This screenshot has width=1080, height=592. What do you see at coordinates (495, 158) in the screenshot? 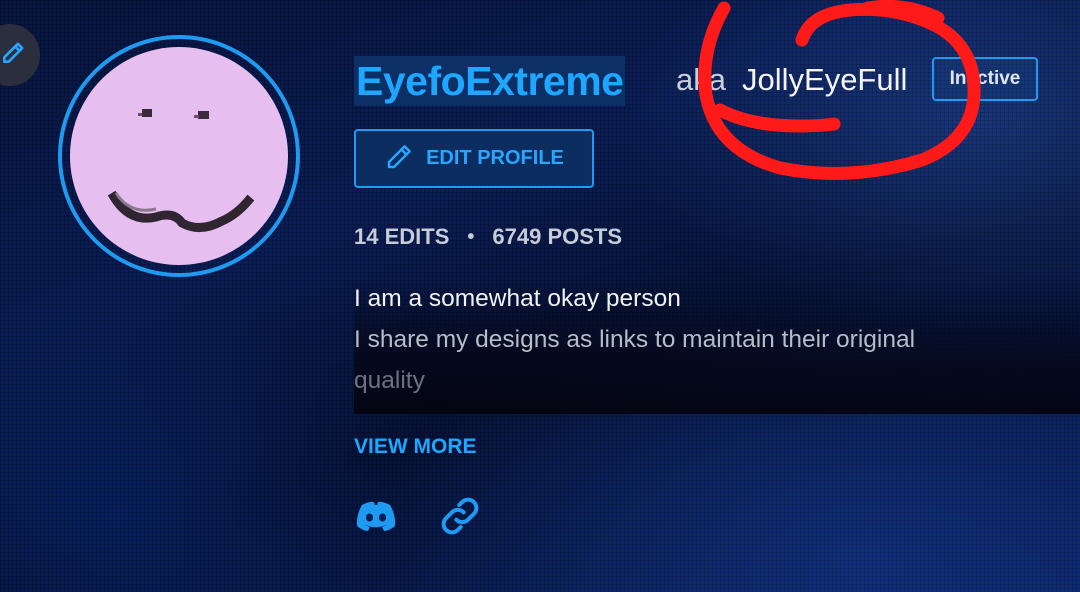
I see `edit-profile-label: EDIT PROFILE` at bounding box center [495, 158].